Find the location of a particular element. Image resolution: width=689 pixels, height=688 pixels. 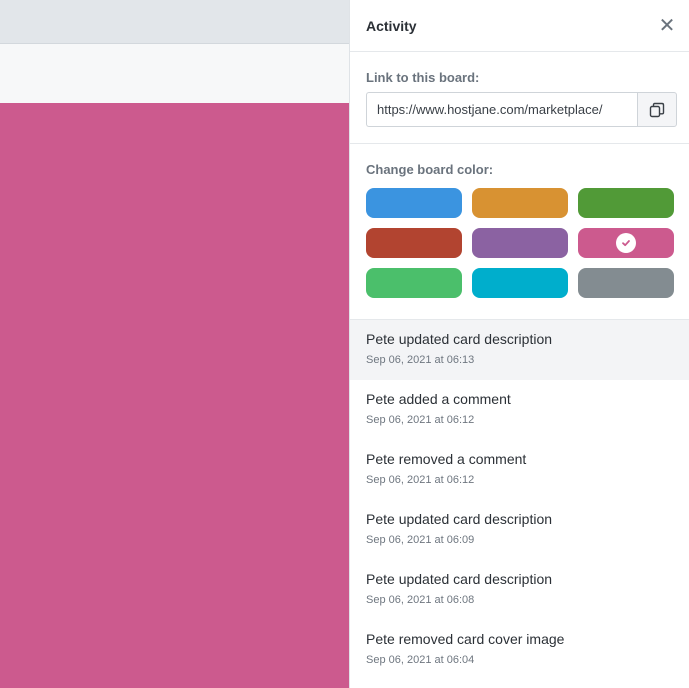

check-icon is located at coordinates (626, 243).